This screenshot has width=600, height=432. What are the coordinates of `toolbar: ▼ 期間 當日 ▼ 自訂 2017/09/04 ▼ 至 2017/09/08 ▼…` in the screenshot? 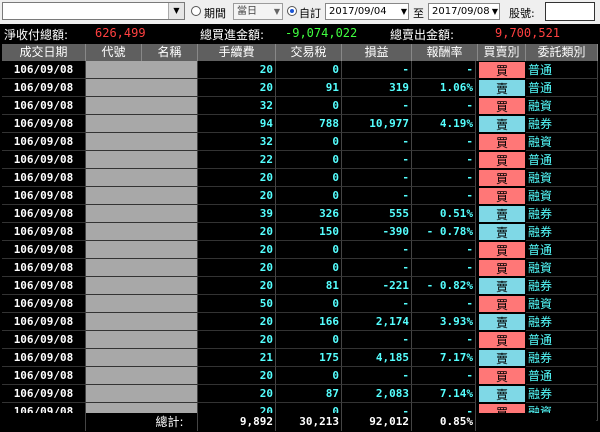 It's located at (300, 12).